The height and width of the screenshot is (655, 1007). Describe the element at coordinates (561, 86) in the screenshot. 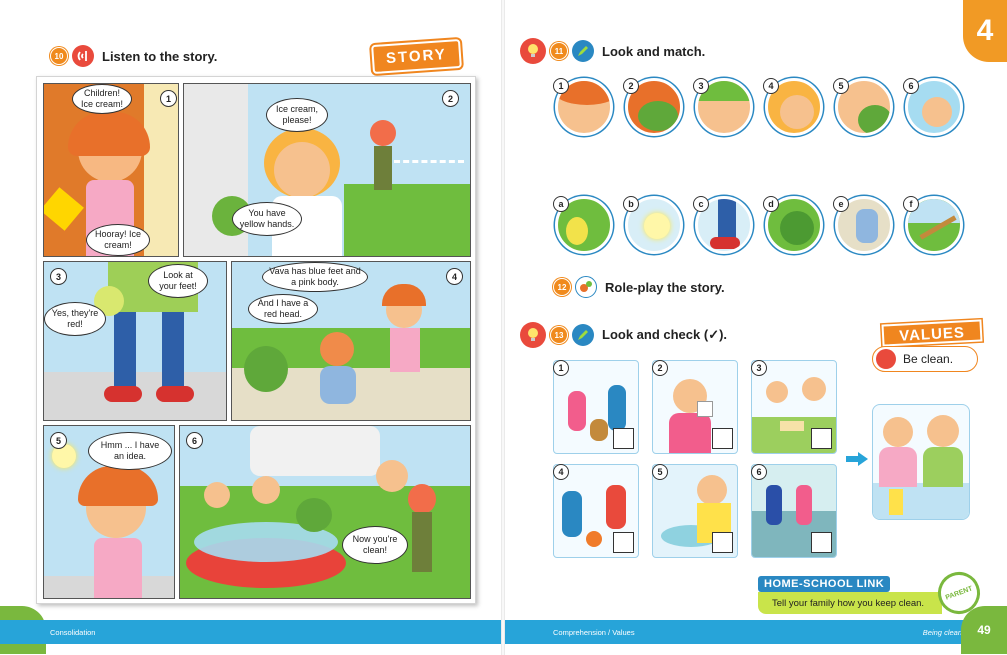

I see `match-label: 1` at that location.